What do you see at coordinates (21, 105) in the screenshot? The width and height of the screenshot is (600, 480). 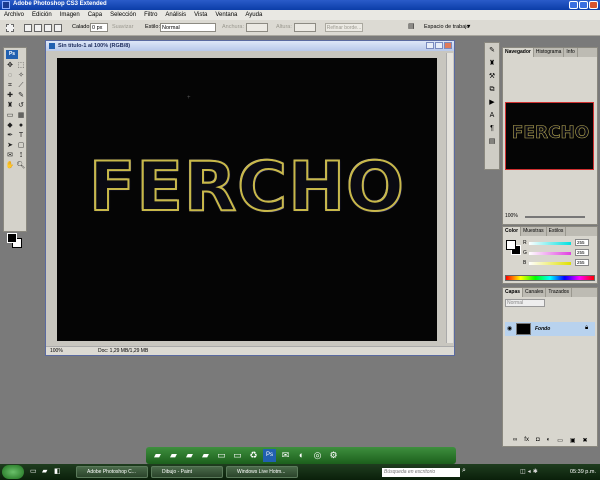 I see `history-brush-icon: ↺` at bounding box center [21, 105].